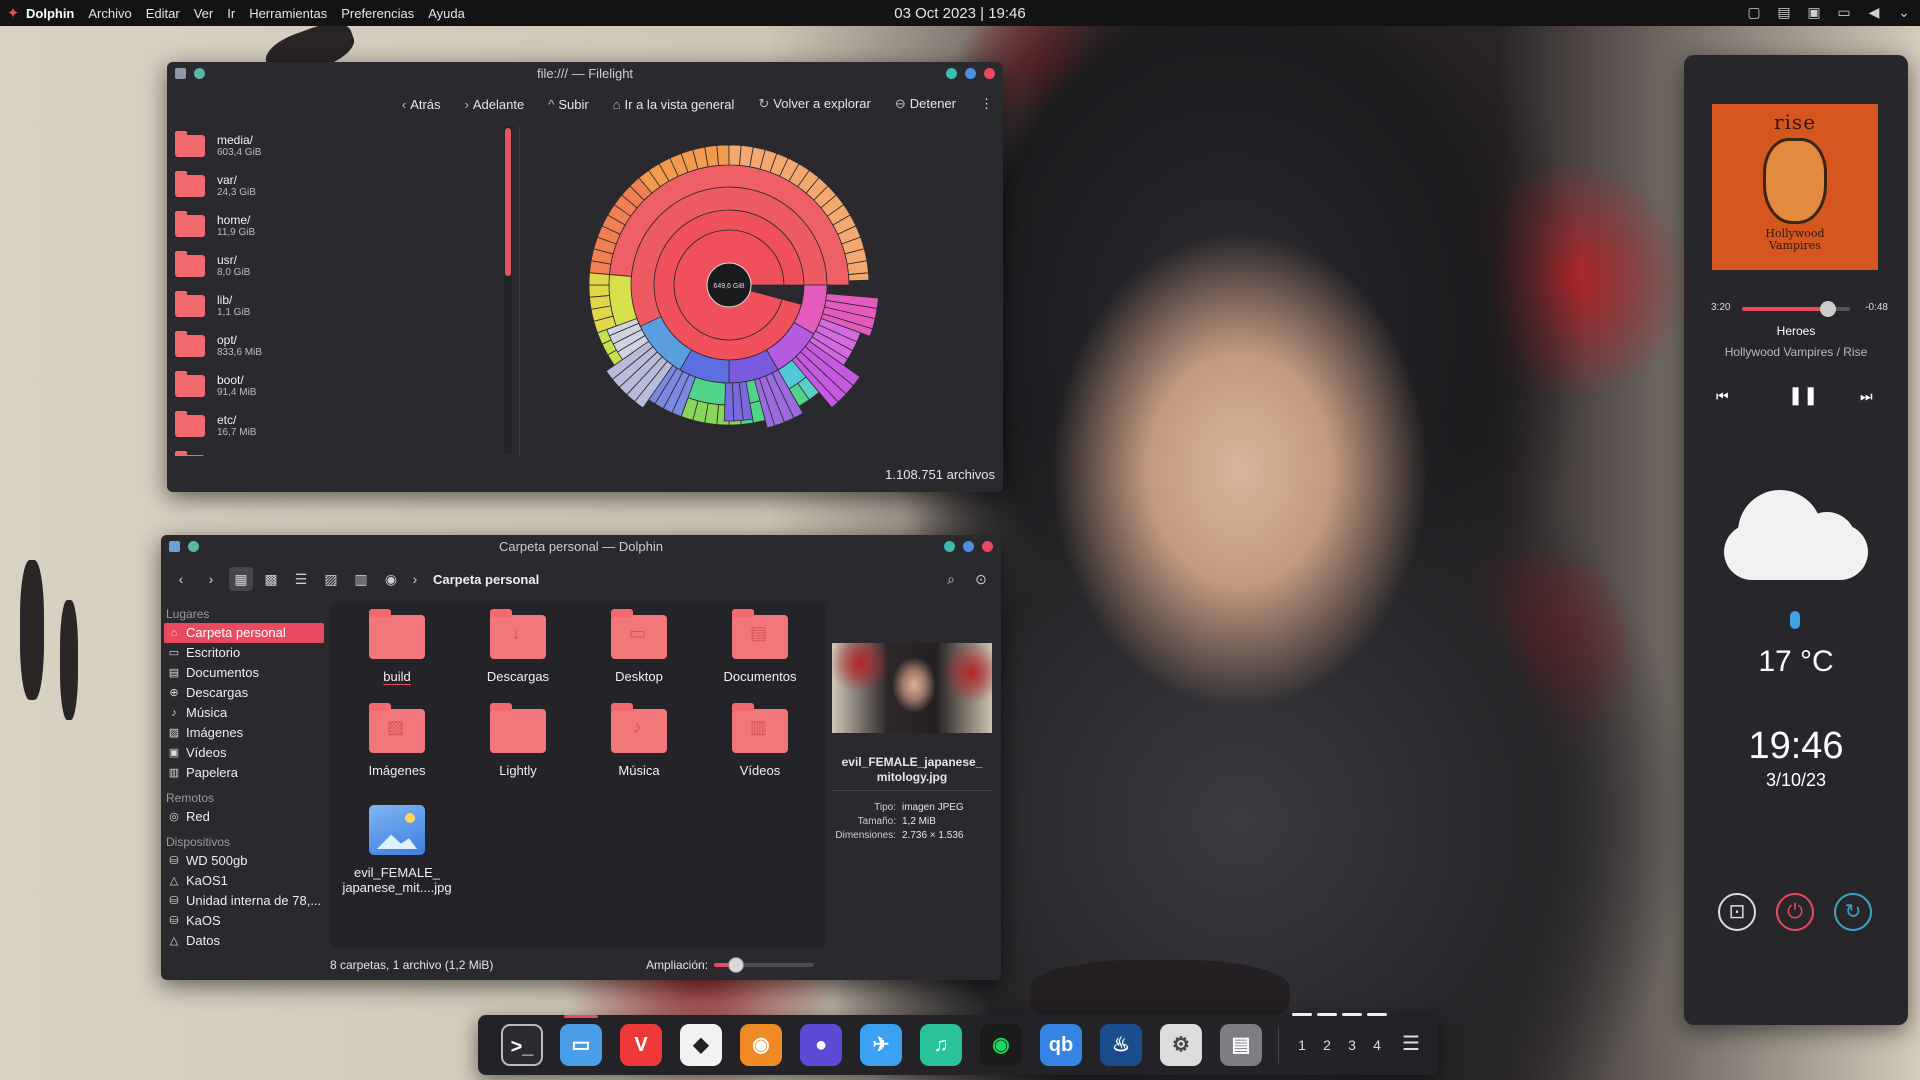  What do you see at coordinates (342, 306) in the screenshot?
I see `folder-row: lib/1,1 GiB` at bounding box center [342, 306].